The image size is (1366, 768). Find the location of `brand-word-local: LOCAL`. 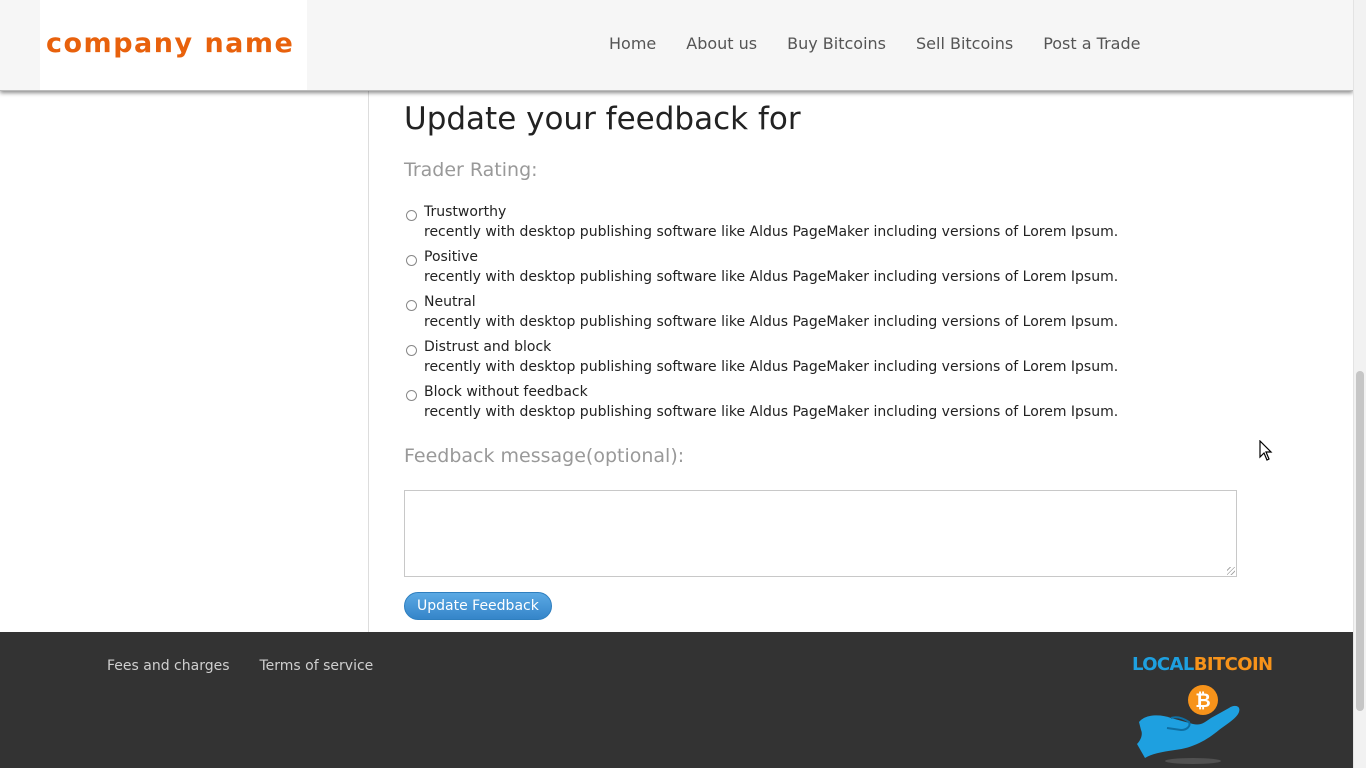

brand-word-local: LOCAL is located at coordinates (1163, 664).